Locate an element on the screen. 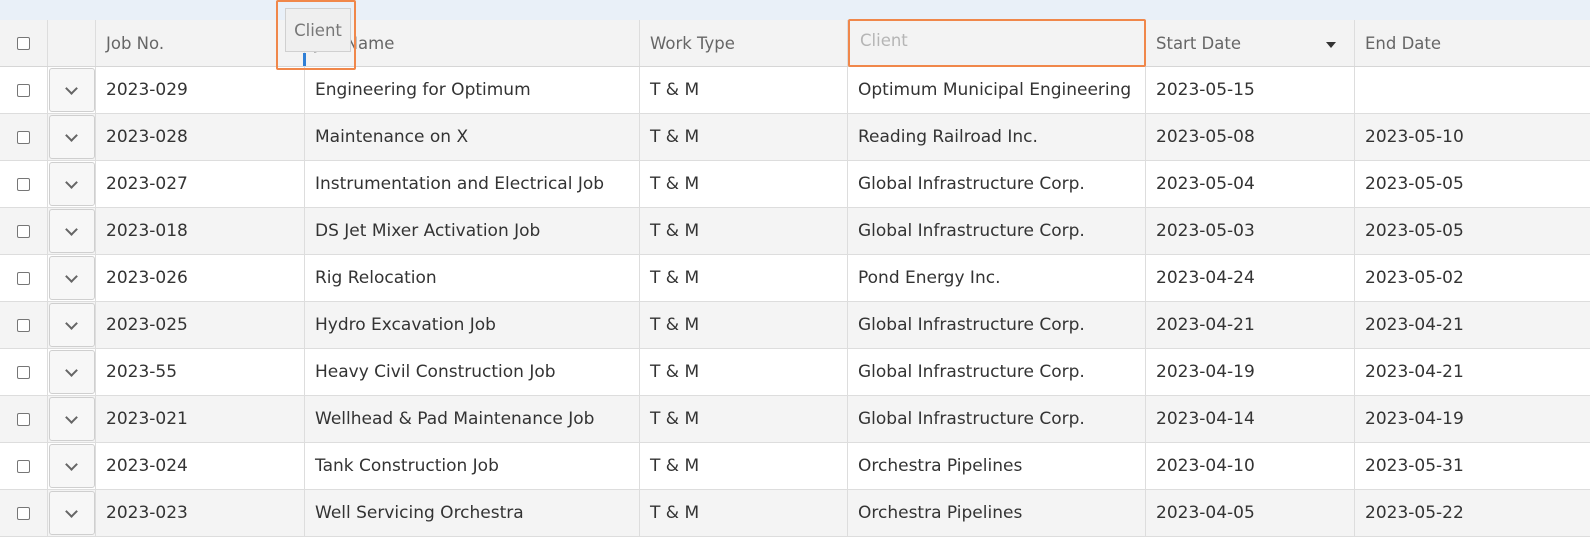 The image size is (1590, 545). cell-end-date is located at coordinates (1472, 90).